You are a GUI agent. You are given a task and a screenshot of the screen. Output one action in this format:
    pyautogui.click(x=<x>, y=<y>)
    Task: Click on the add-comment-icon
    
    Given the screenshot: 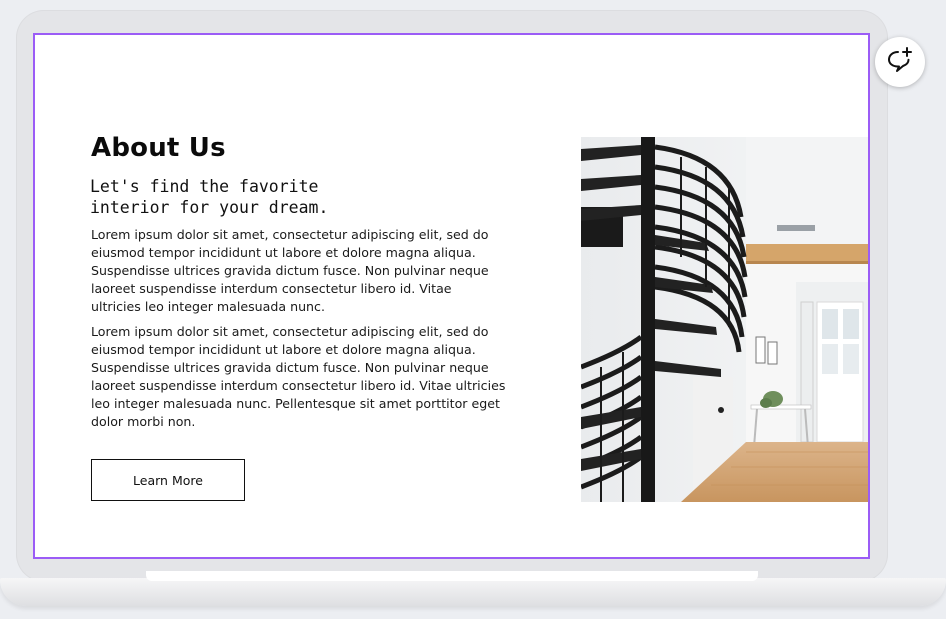 What is the action you would take?
    pyautogui.click(x=900, y=62)
    